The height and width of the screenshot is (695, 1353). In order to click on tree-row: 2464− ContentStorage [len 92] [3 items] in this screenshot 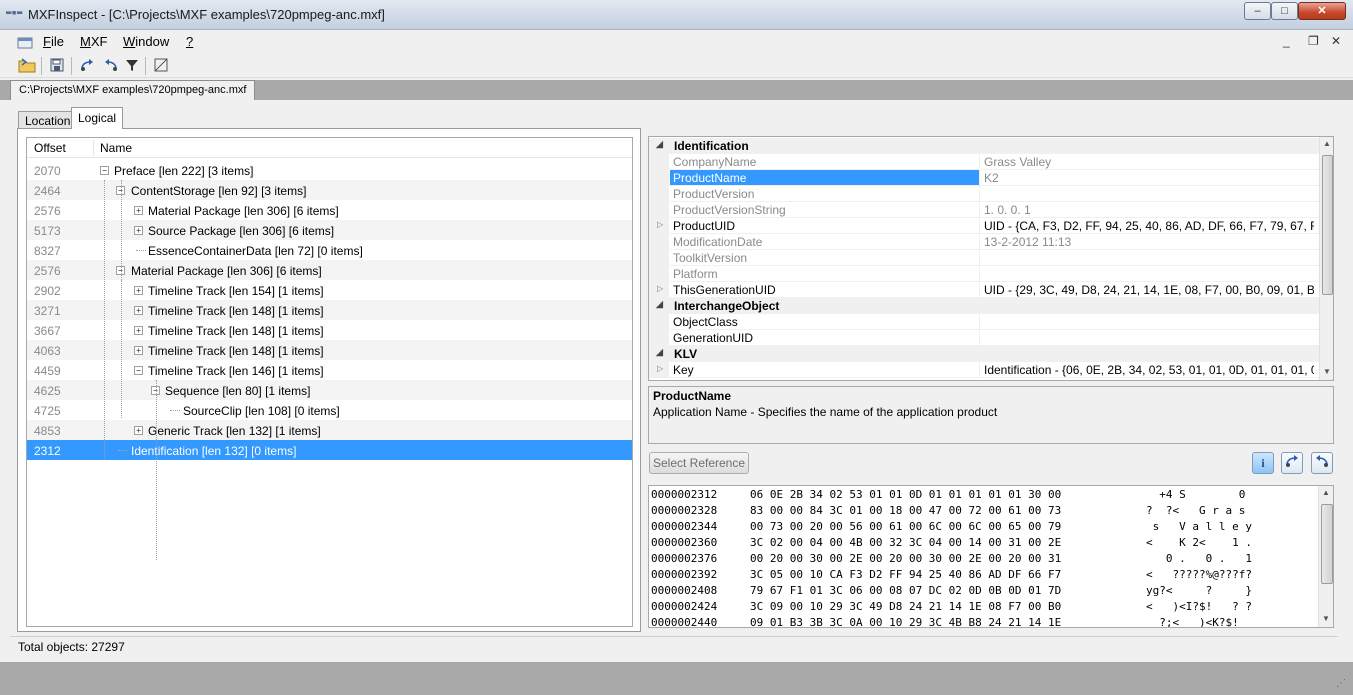, I will do `click(329, 190)`.